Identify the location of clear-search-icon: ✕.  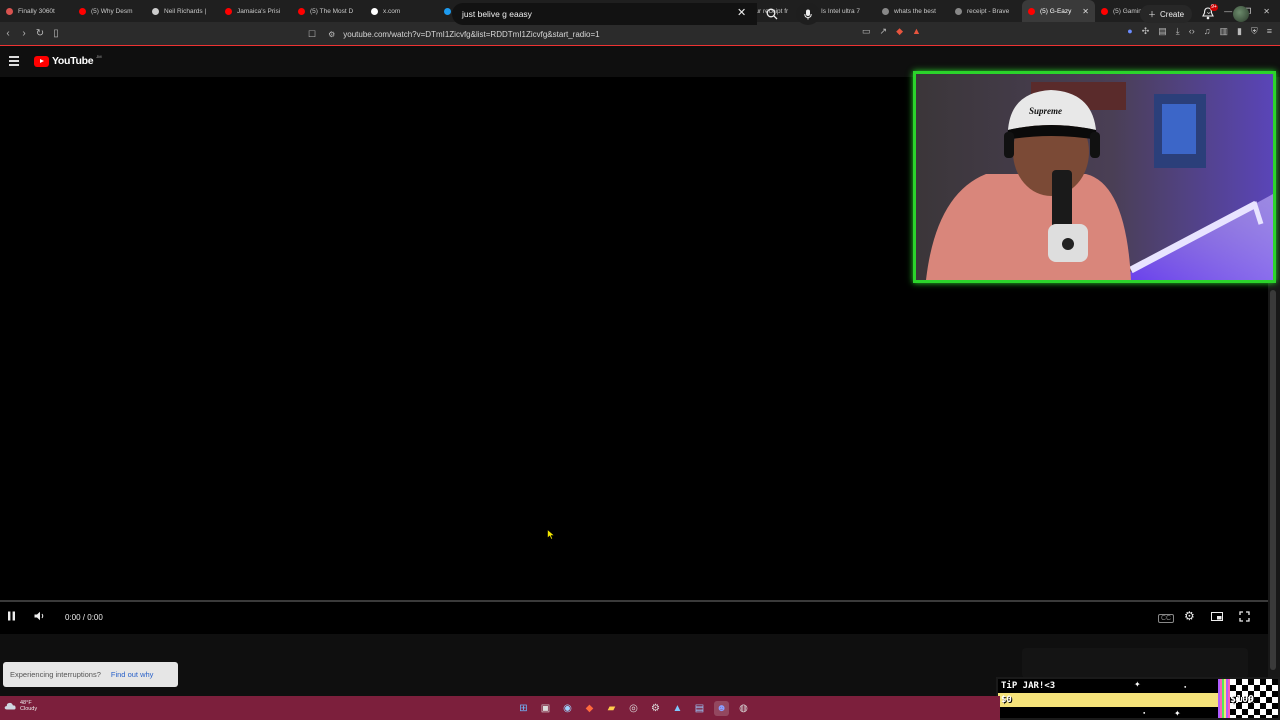
(741, 12).